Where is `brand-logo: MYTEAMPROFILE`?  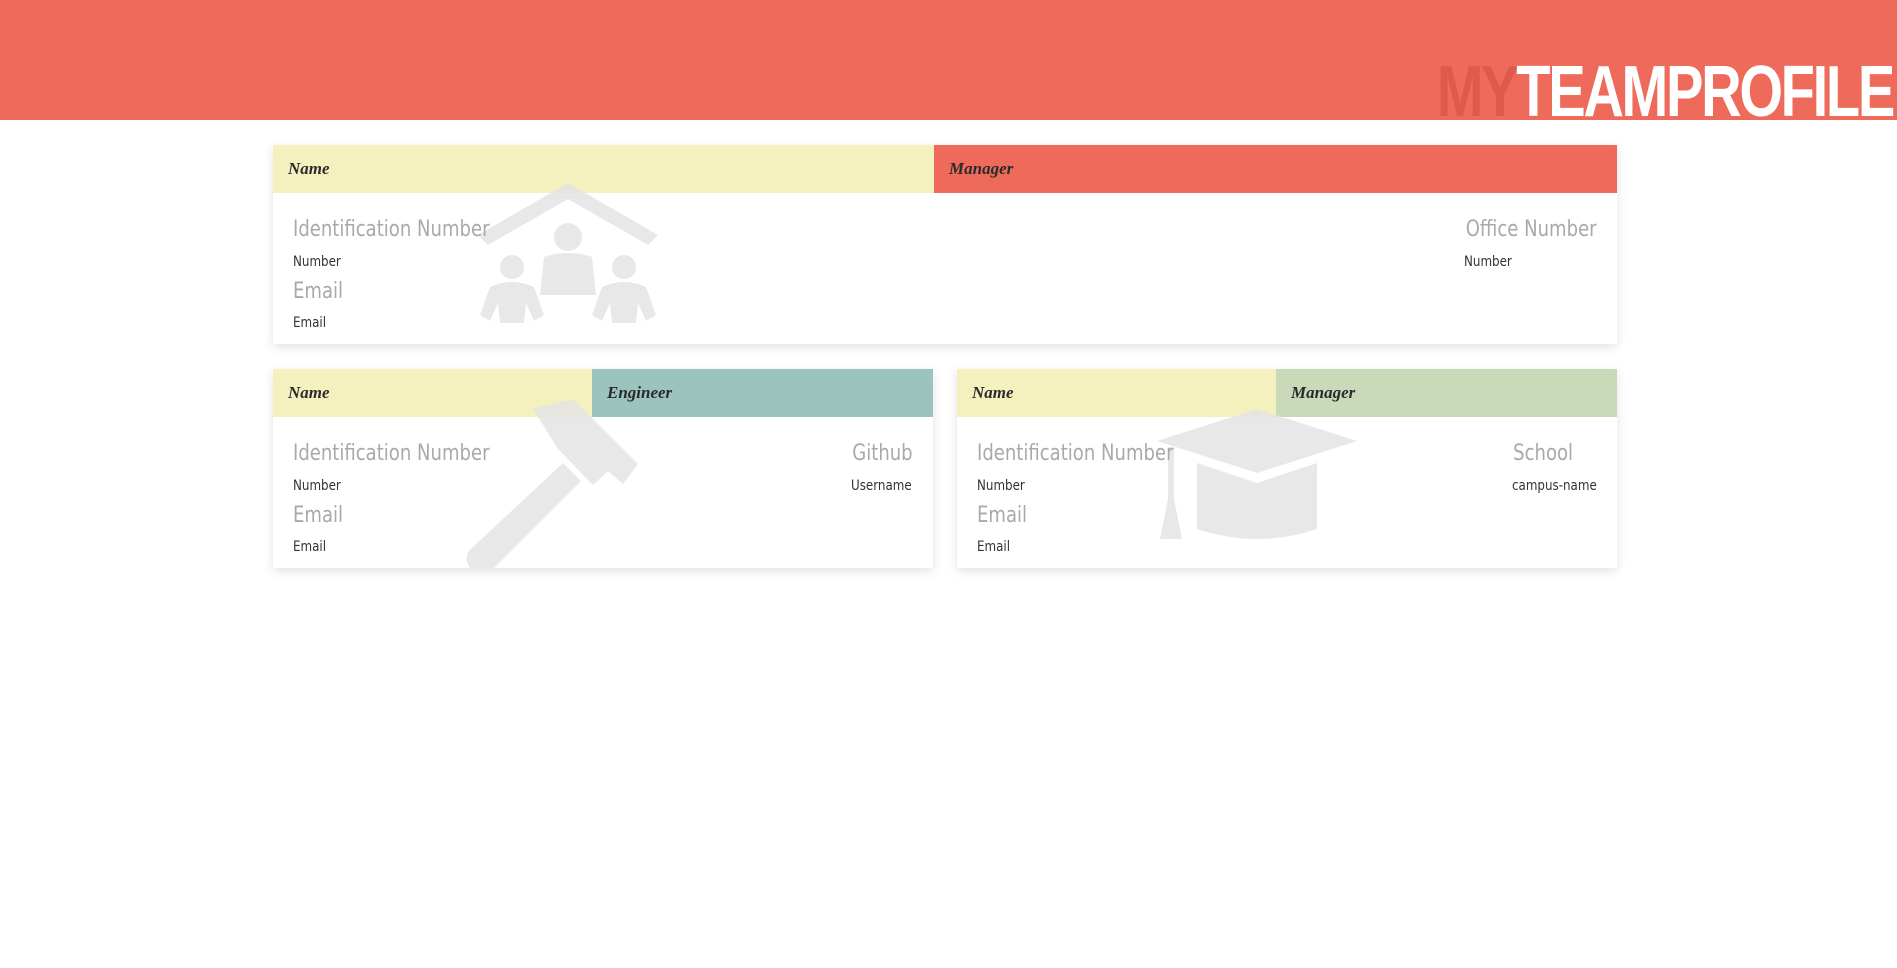 brand-logo: MYTEAMPROFILE is located at coordinates (1666, 92).